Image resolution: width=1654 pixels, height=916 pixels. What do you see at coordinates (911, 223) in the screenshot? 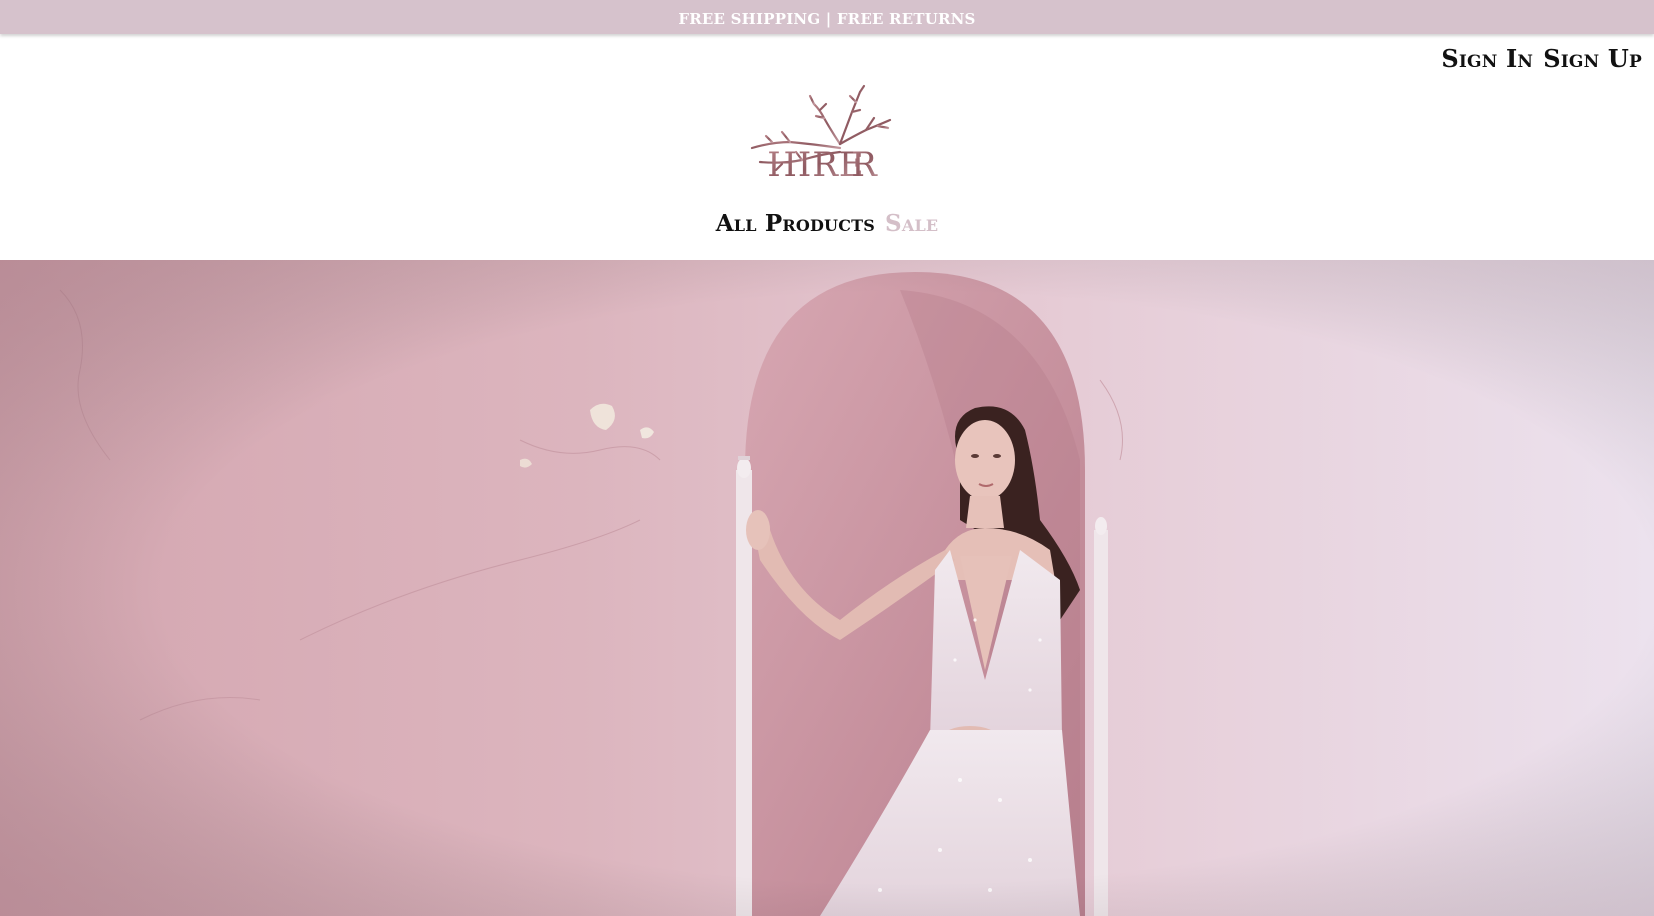
I see `nav-sale: Sale` at bounding box center [911, 223].